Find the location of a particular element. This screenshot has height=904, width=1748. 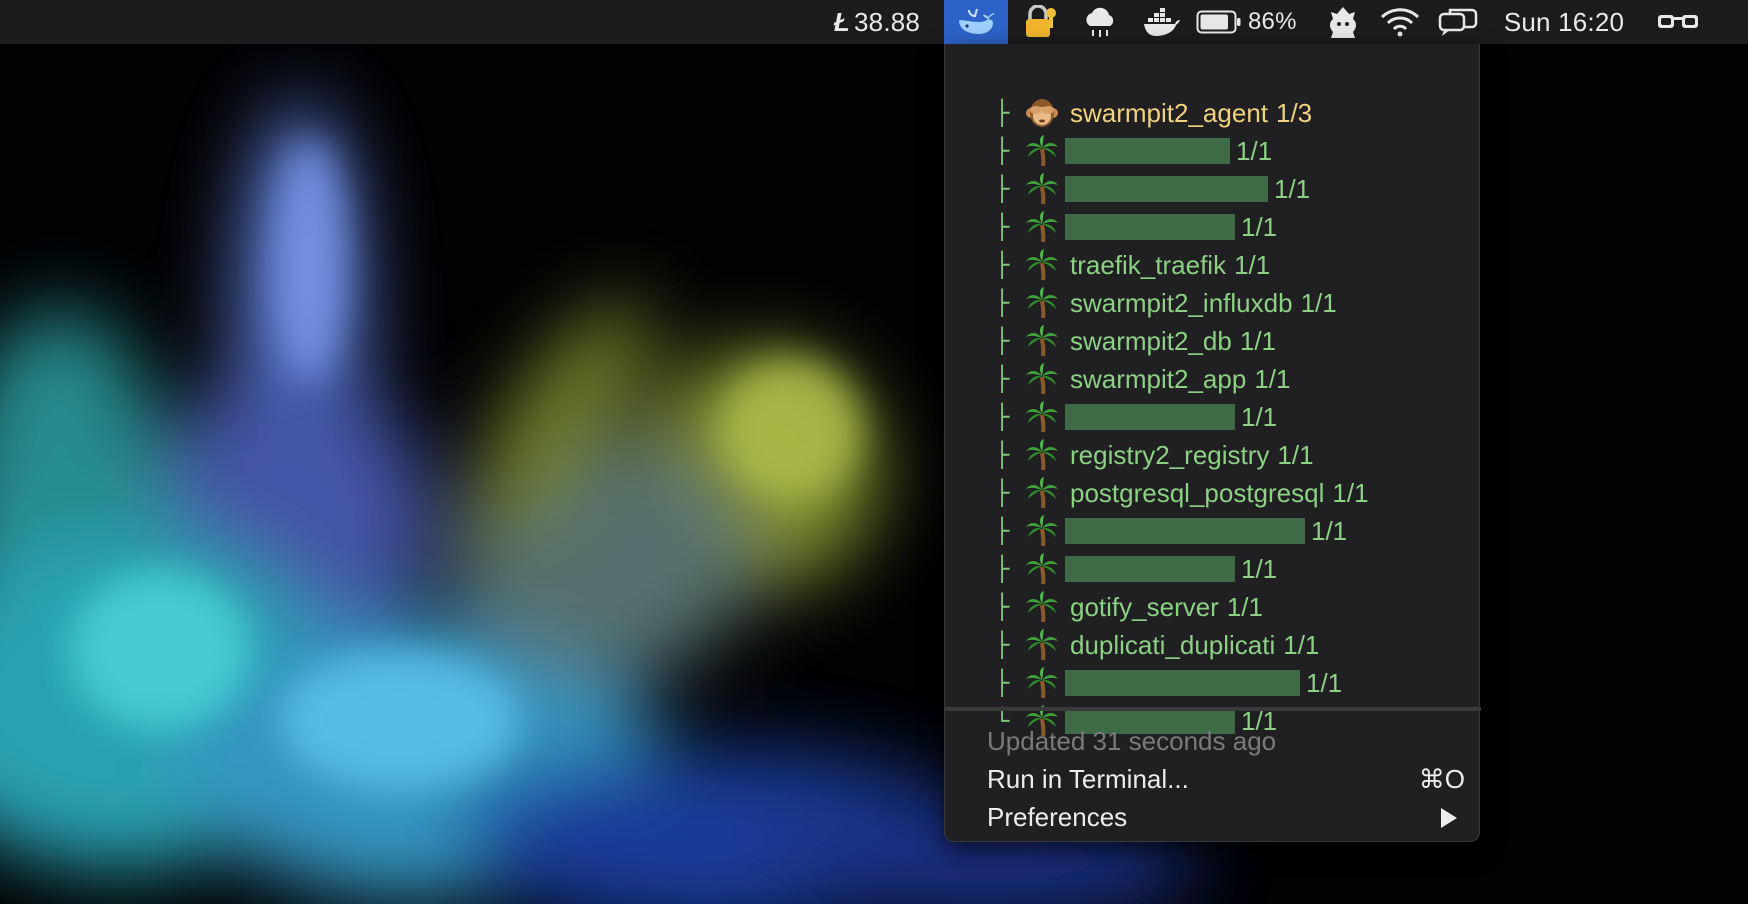

service-name: swarmpit2_db is located at coordinates (1151, 341).